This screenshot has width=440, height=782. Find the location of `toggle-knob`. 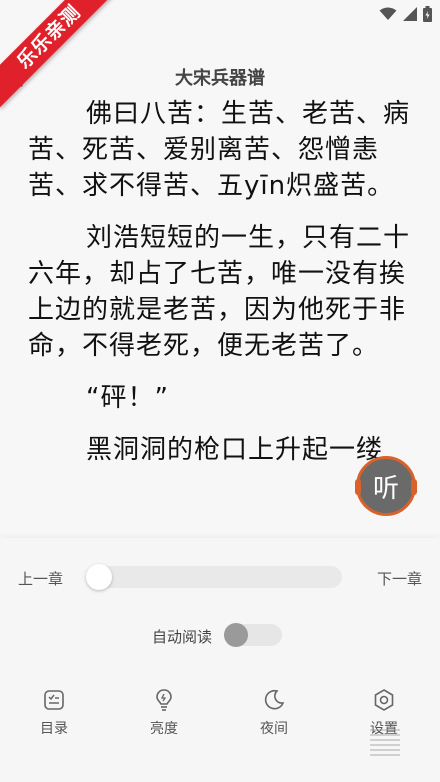

toggle-knob is located at coordinates (236, 635).